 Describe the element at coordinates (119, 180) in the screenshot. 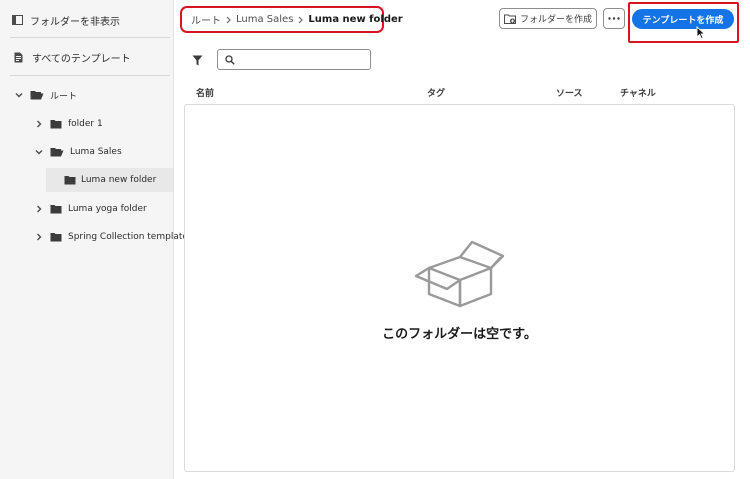

I see `tree-item-label: Luma new folder` at that location.